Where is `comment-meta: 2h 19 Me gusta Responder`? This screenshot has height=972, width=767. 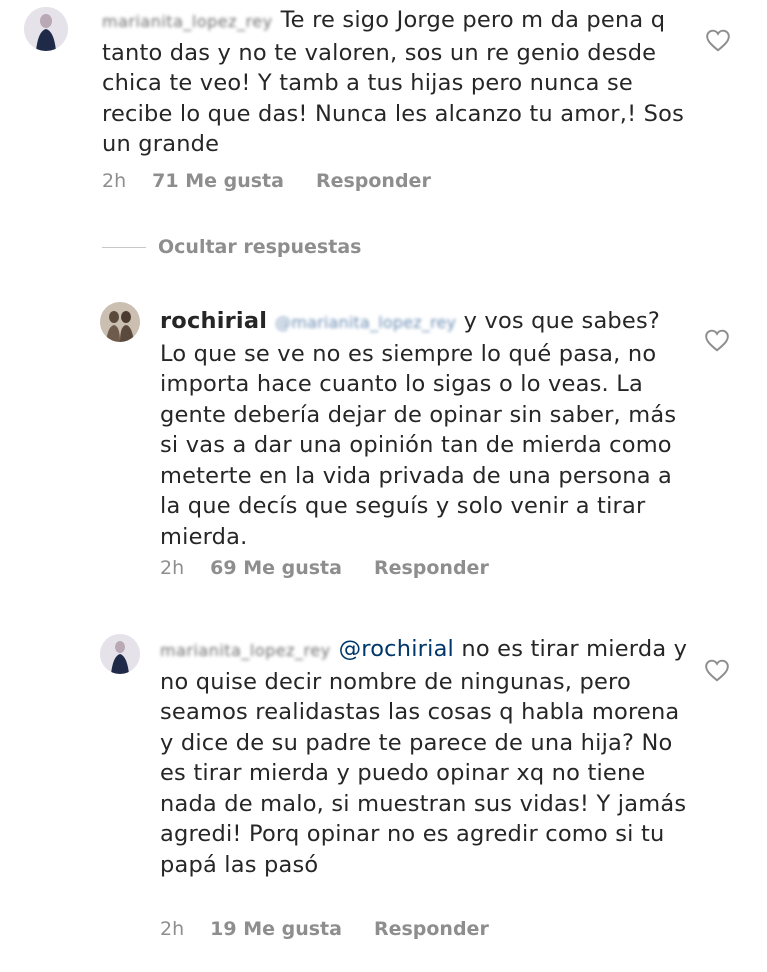 comment-meta: 2h 19 Me gusta Responder is located at coordinates (324, 929).